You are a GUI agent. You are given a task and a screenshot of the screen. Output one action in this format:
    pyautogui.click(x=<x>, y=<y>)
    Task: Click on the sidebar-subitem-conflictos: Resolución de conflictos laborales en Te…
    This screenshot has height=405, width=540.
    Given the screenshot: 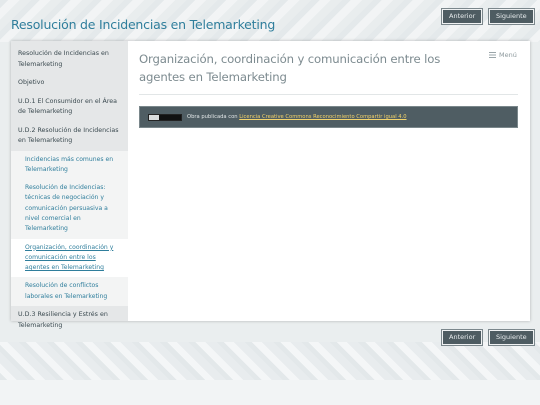 What is the action you would take?
    pyautogui.click(x=69, y=292)
    